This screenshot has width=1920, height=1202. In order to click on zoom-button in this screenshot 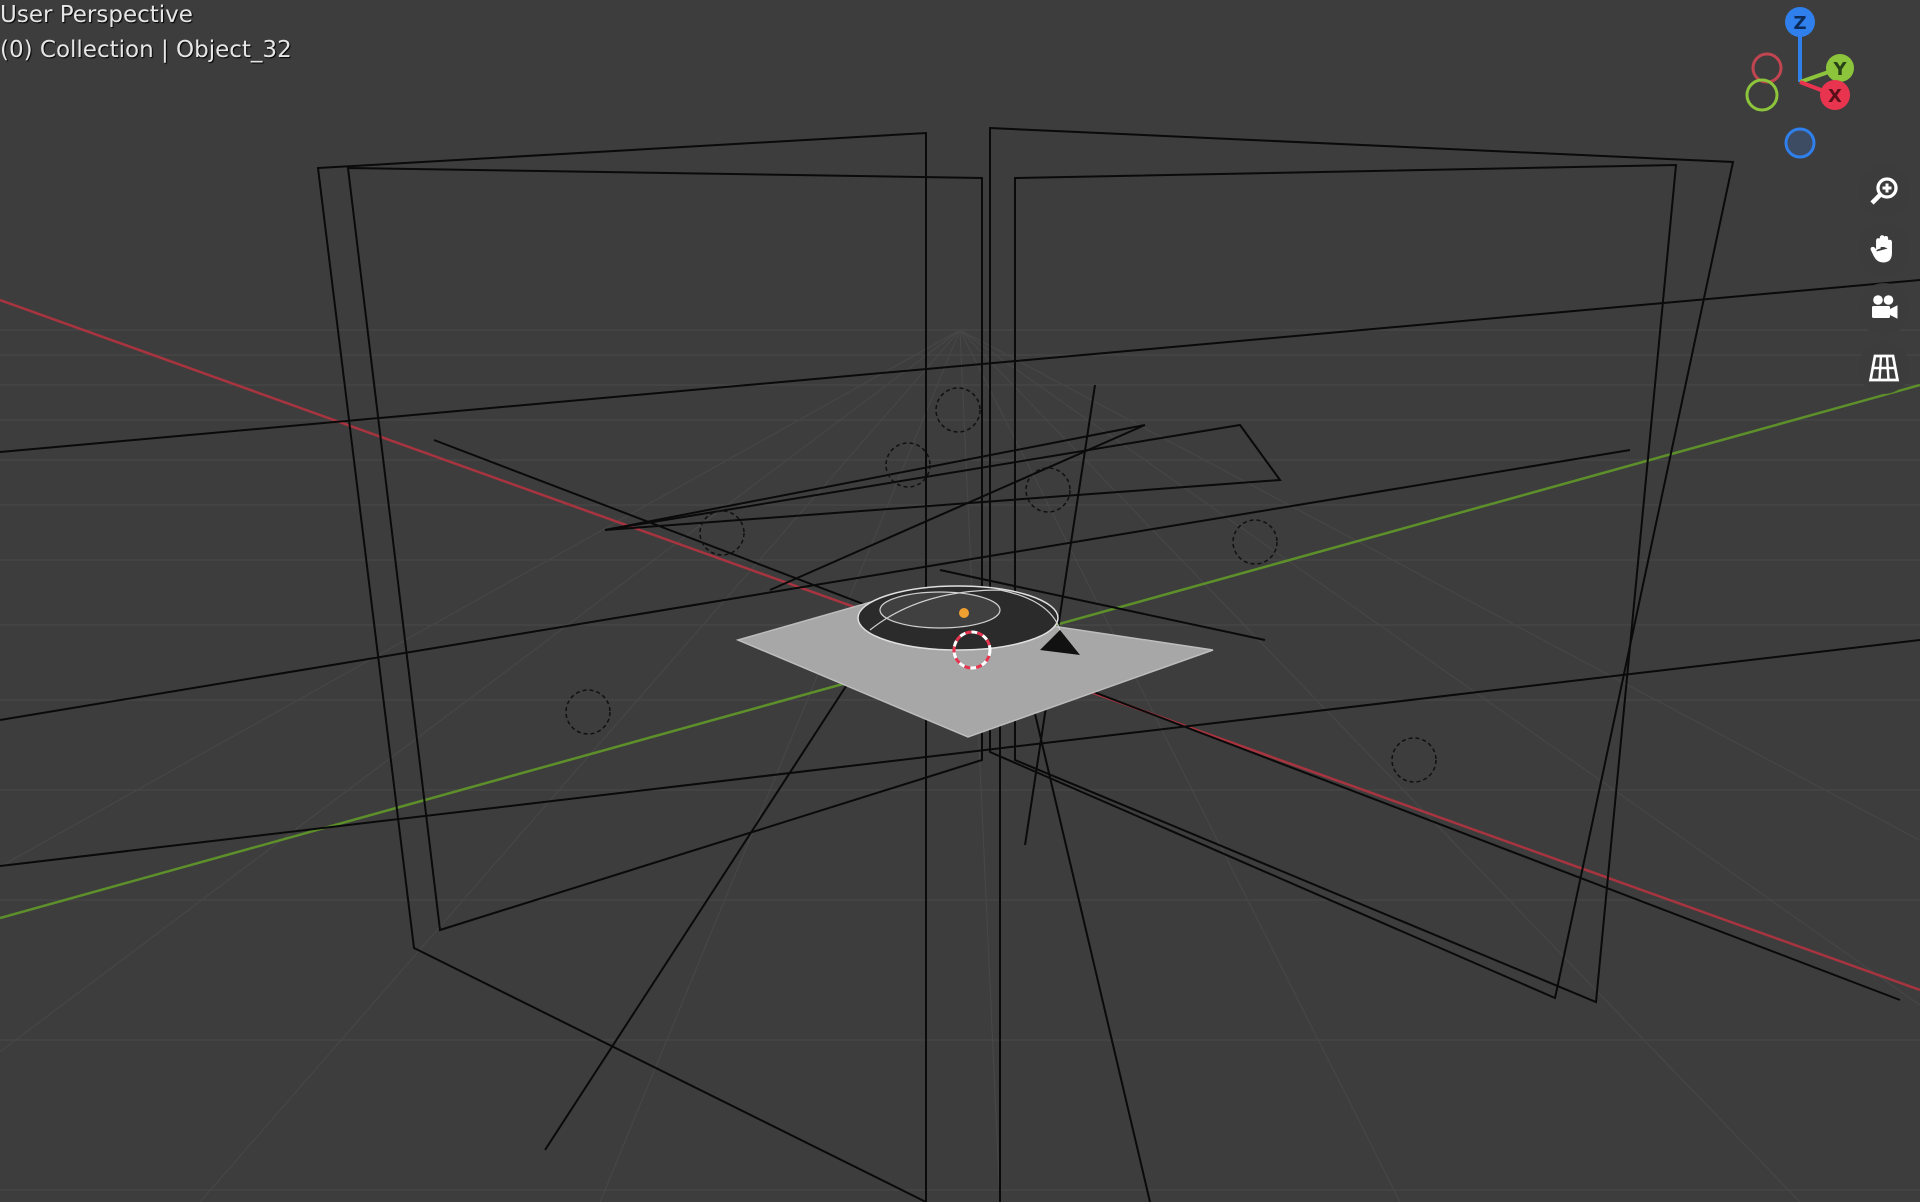, I will do `click(1884, 191)`.